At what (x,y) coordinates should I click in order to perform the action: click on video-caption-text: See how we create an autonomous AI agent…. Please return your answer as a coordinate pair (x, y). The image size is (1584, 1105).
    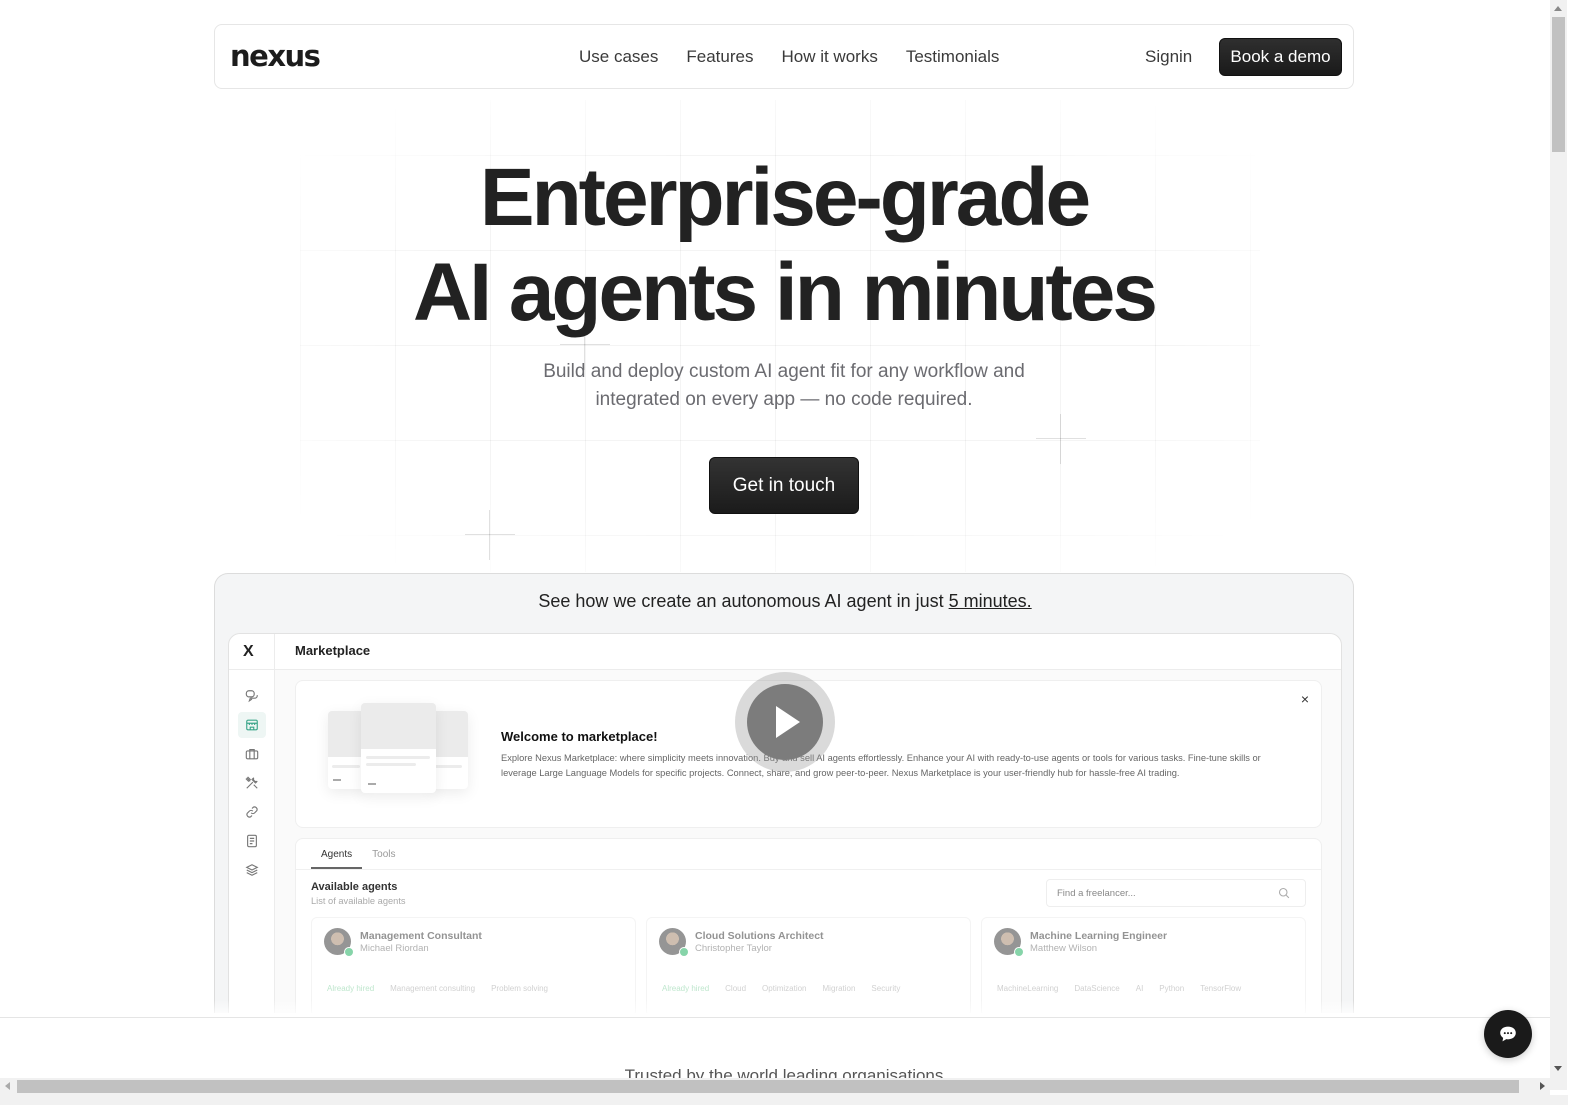
    Looking at the image, I should click on (743, 601).